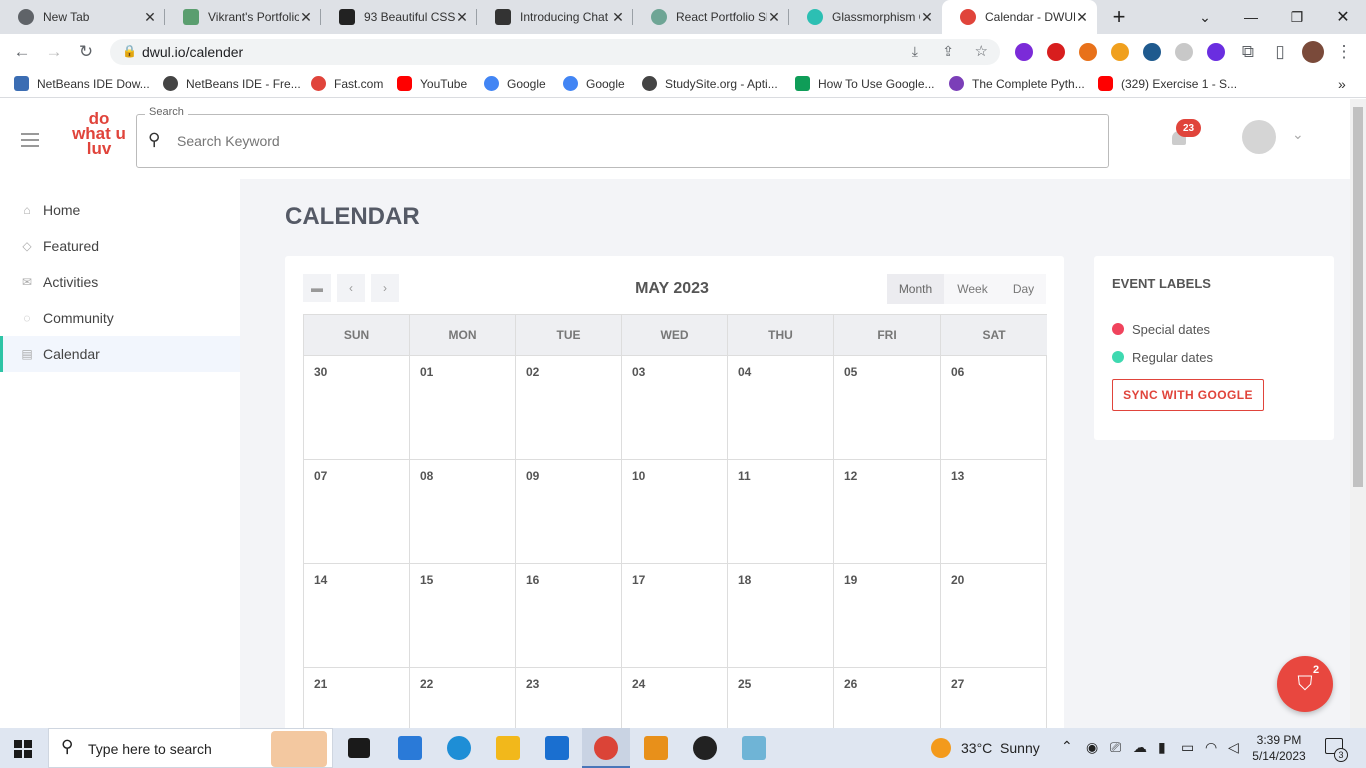 Image resolution: width=1366 pixels, height=768 pixels. I want to click on view-day-button: Day, so click(1023, 289).